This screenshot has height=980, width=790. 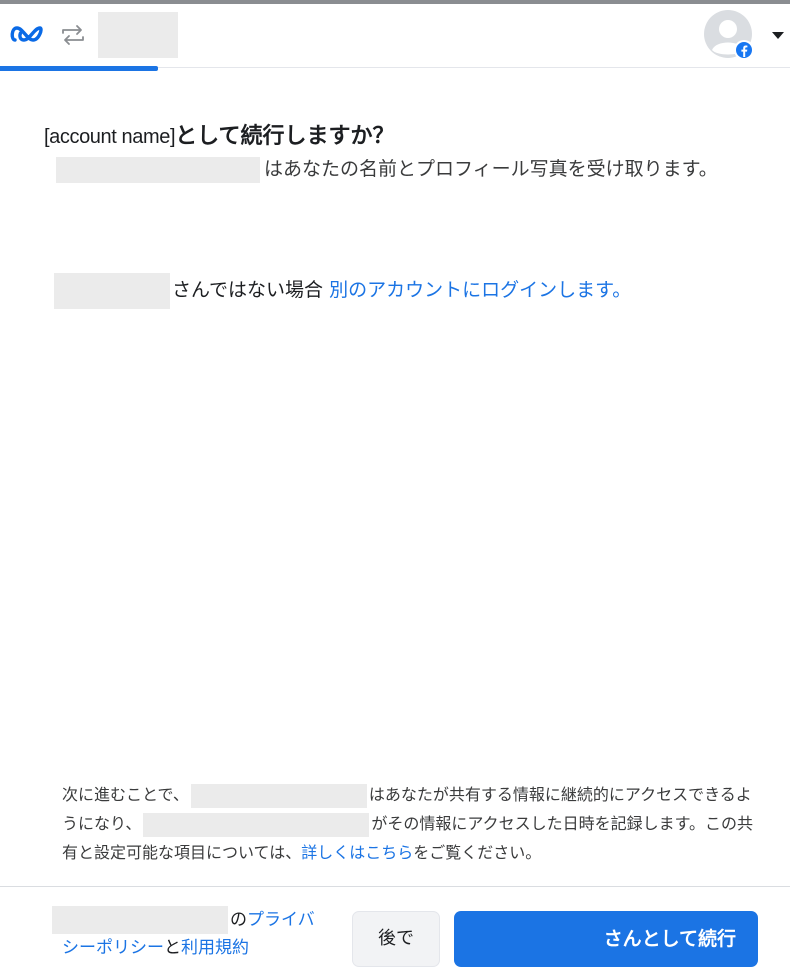 I want to click on continue-as-button: さんとして続行, so click(x=606, y=939).